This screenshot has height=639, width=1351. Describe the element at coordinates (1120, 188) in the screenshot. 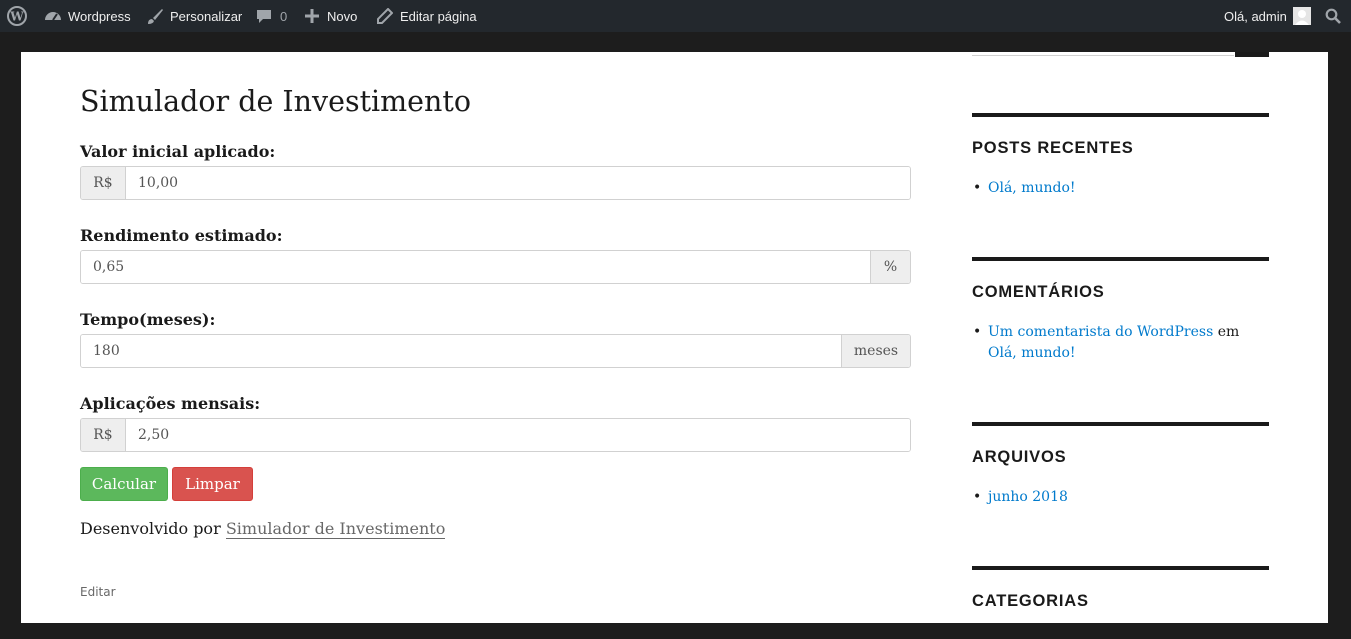

I see `list-item: Olá, mundo!` at that location.